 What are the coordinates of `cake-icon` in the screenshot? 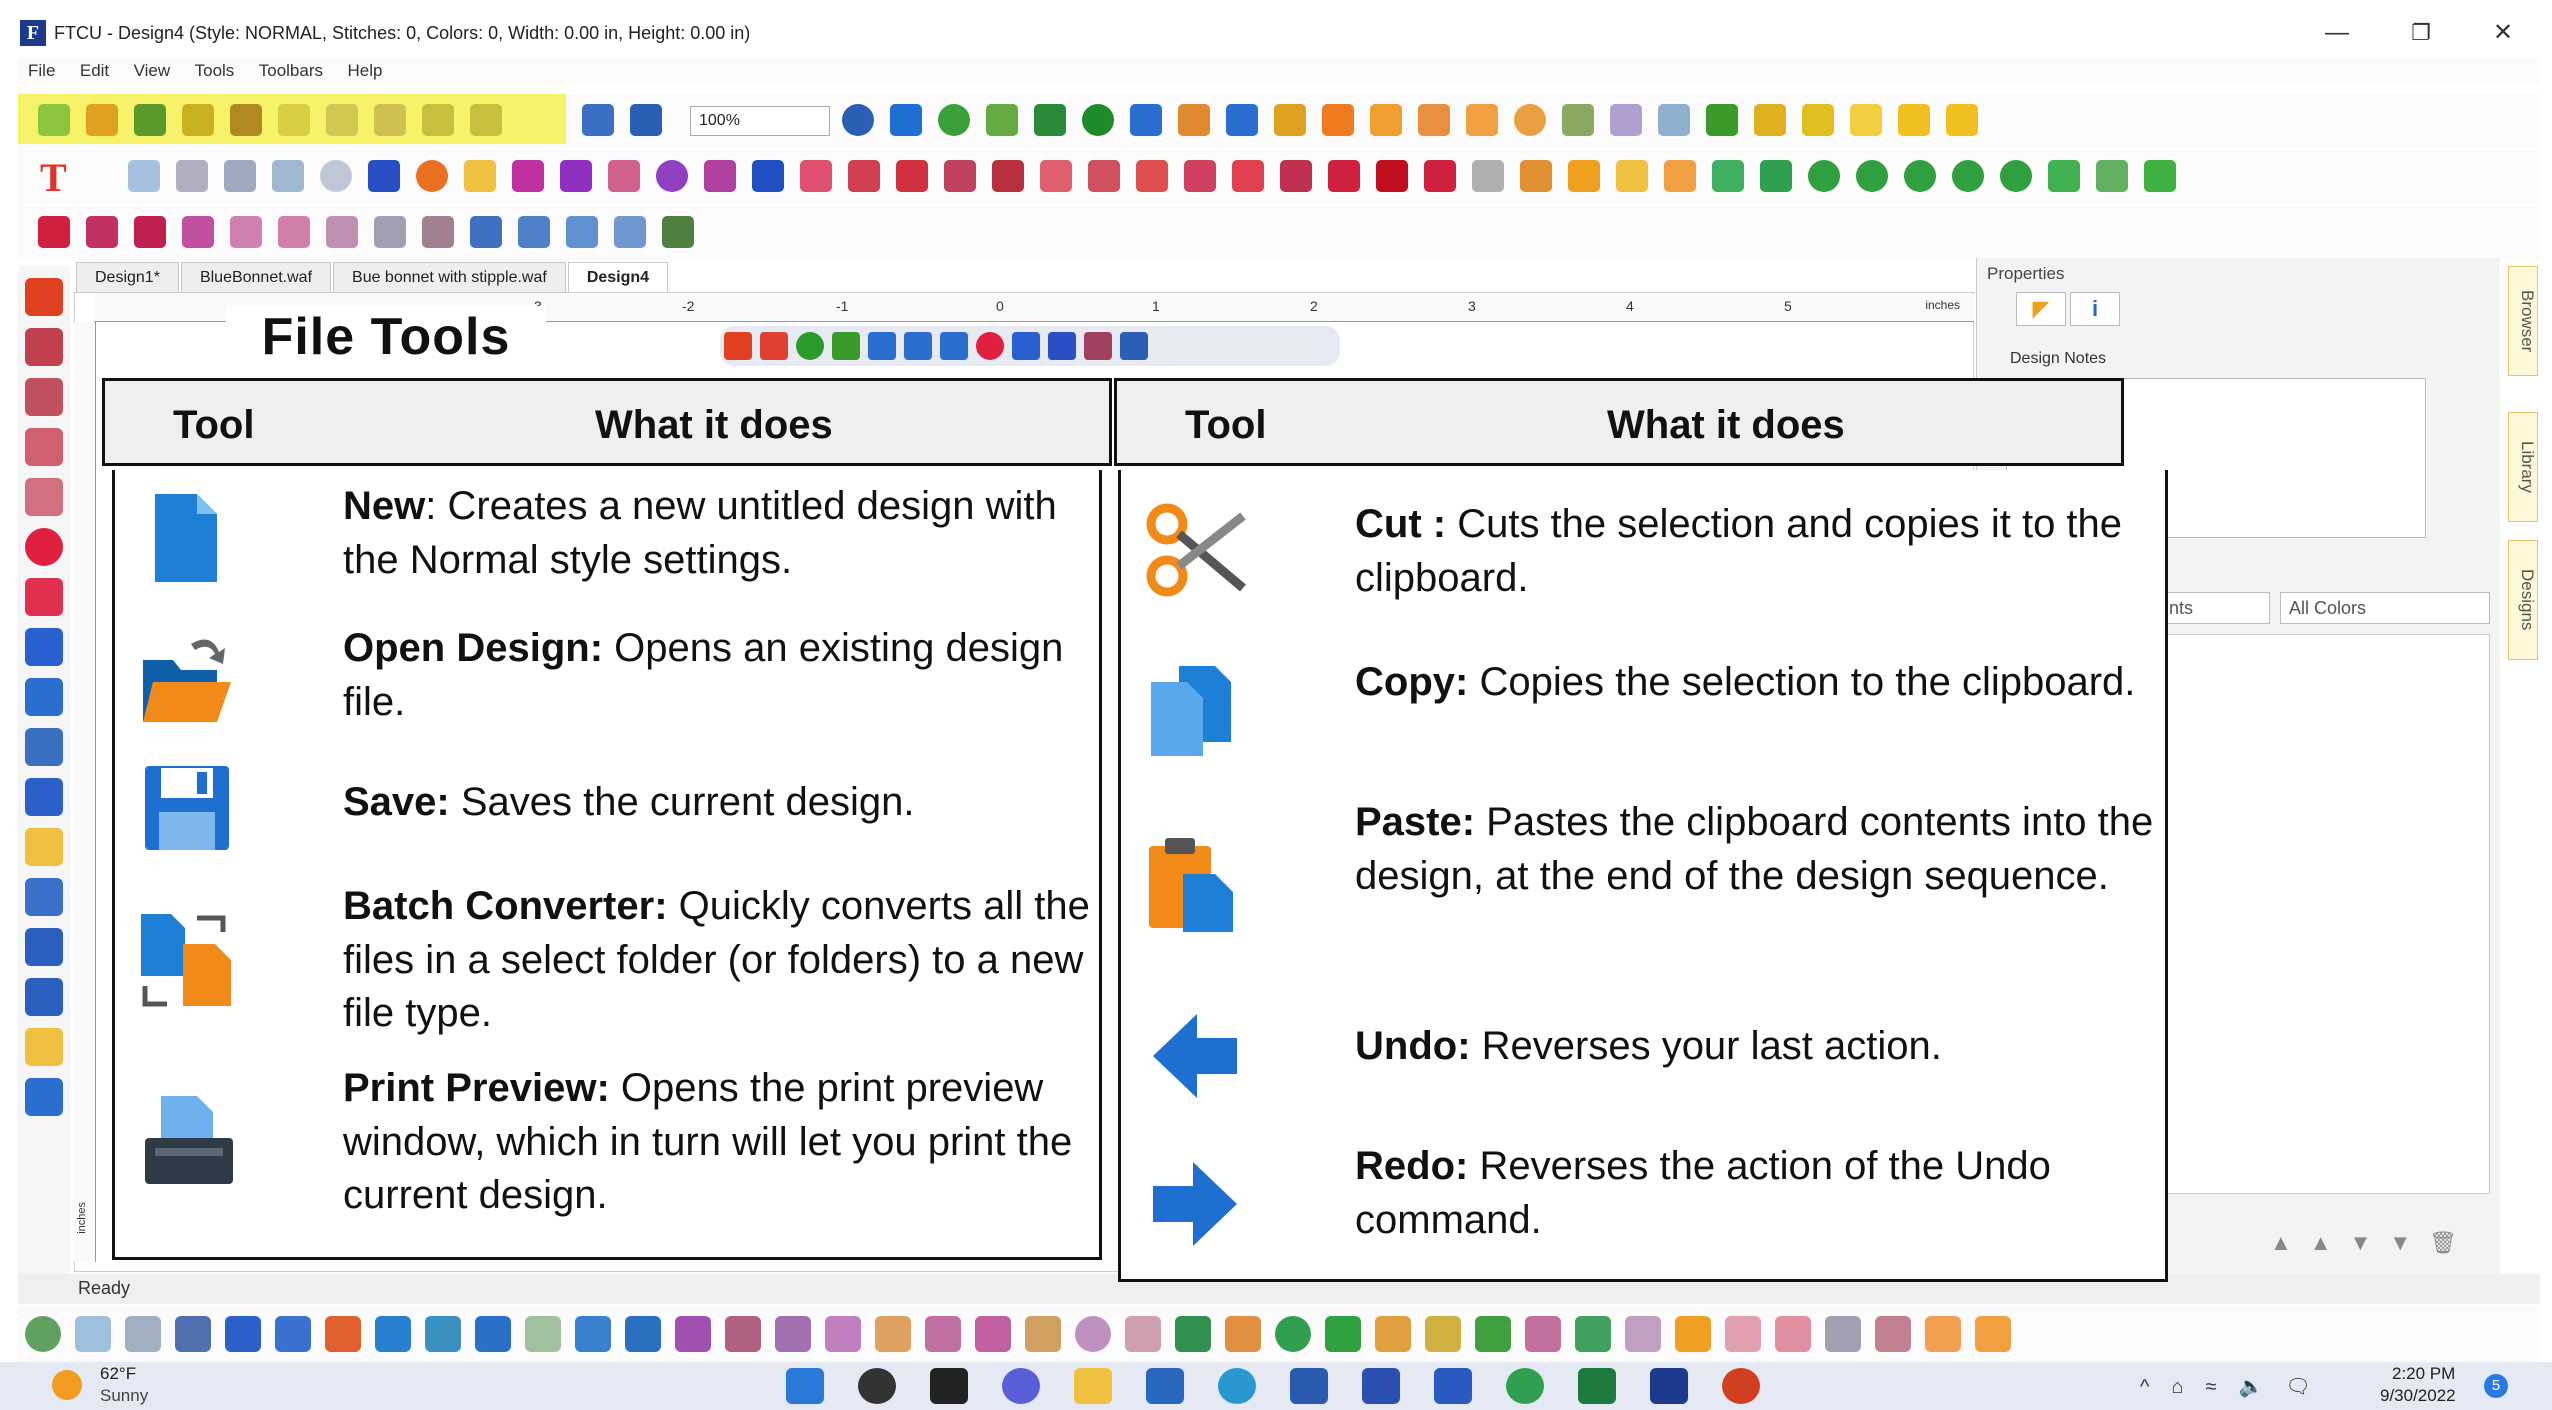 It's located at (1344, 176).